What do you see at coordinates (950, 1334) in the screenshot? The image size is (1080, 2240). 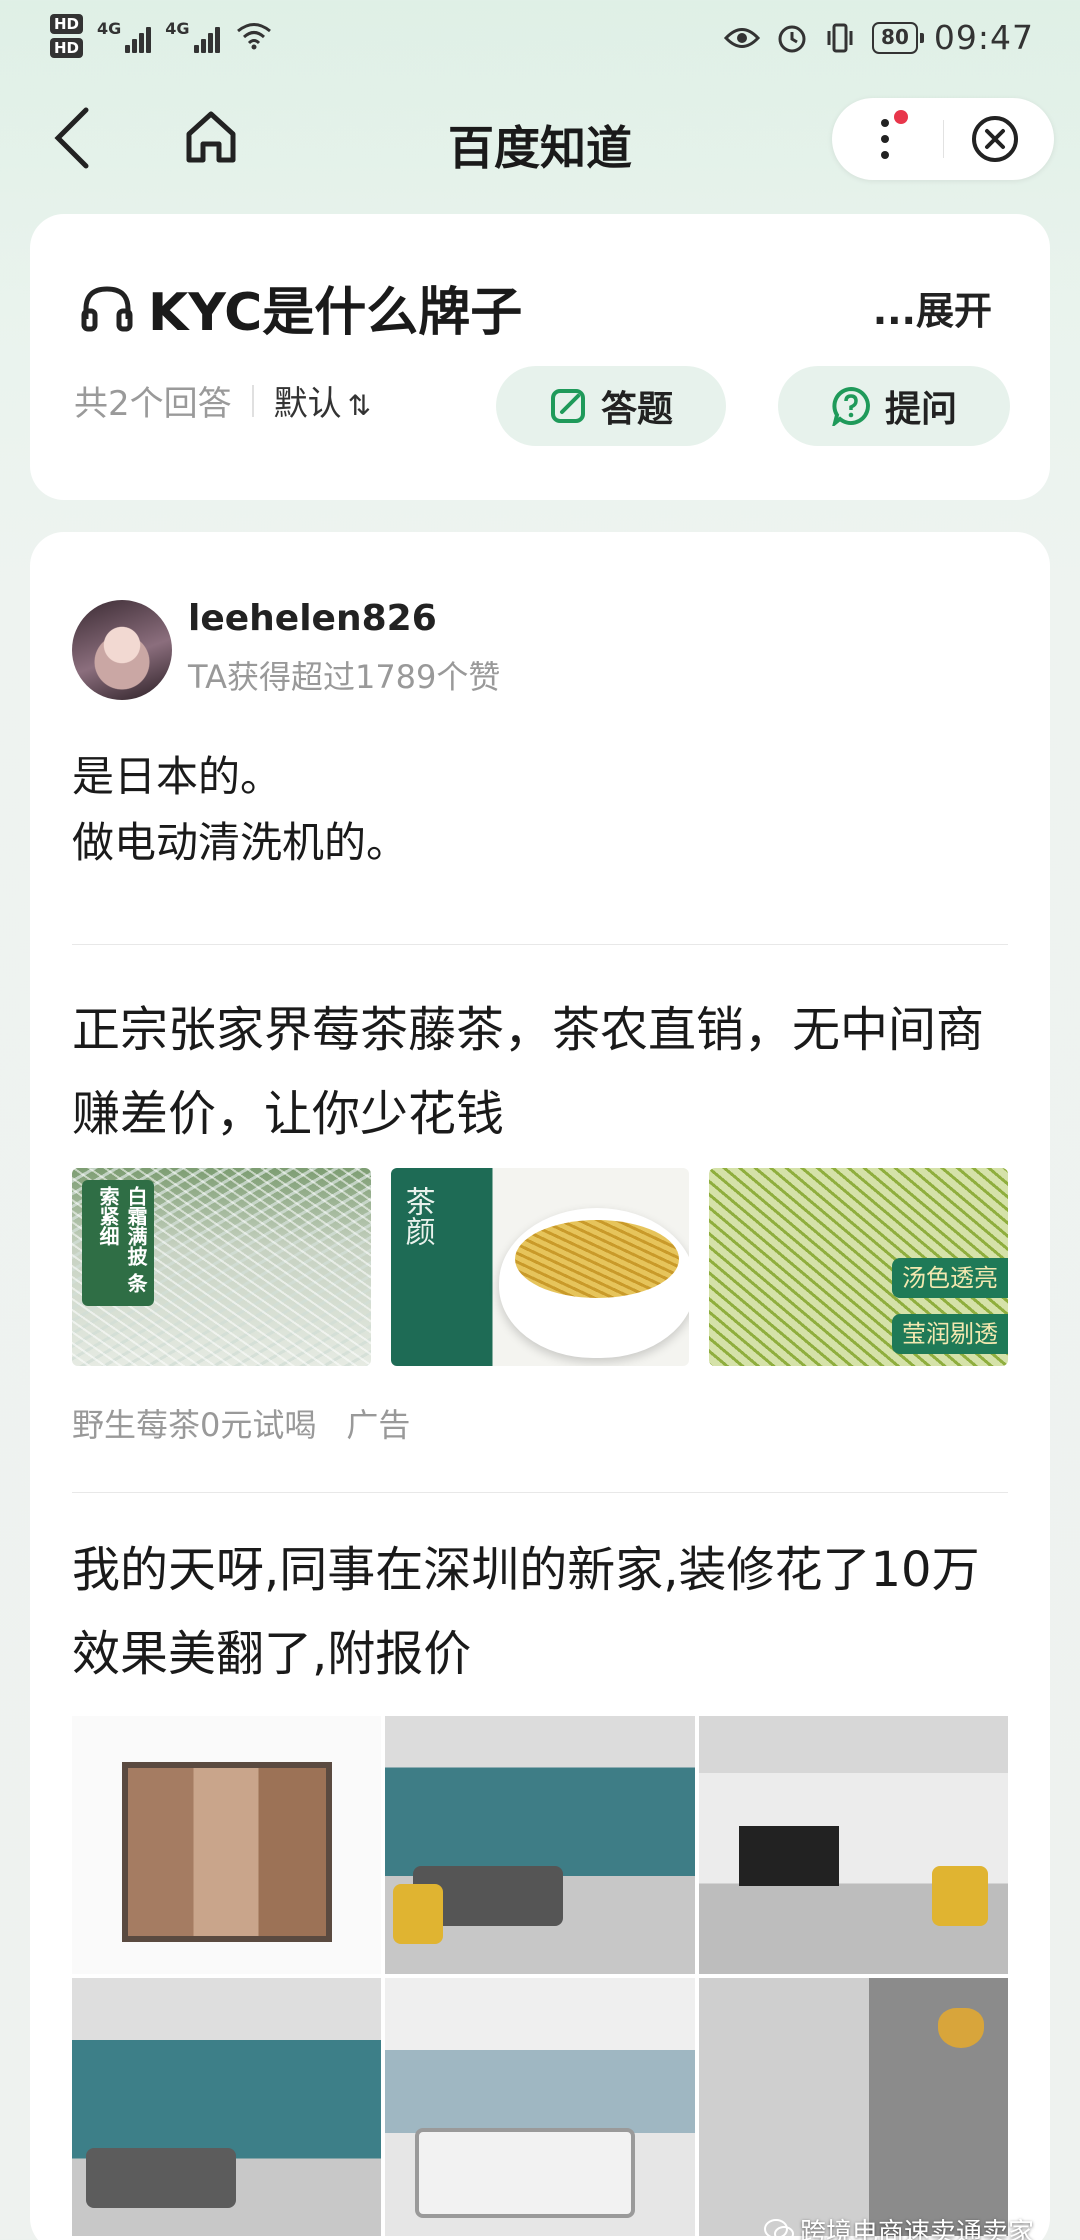 I see `ad-image-tag: 莹润剔透` at bounding box center [950, 1334].